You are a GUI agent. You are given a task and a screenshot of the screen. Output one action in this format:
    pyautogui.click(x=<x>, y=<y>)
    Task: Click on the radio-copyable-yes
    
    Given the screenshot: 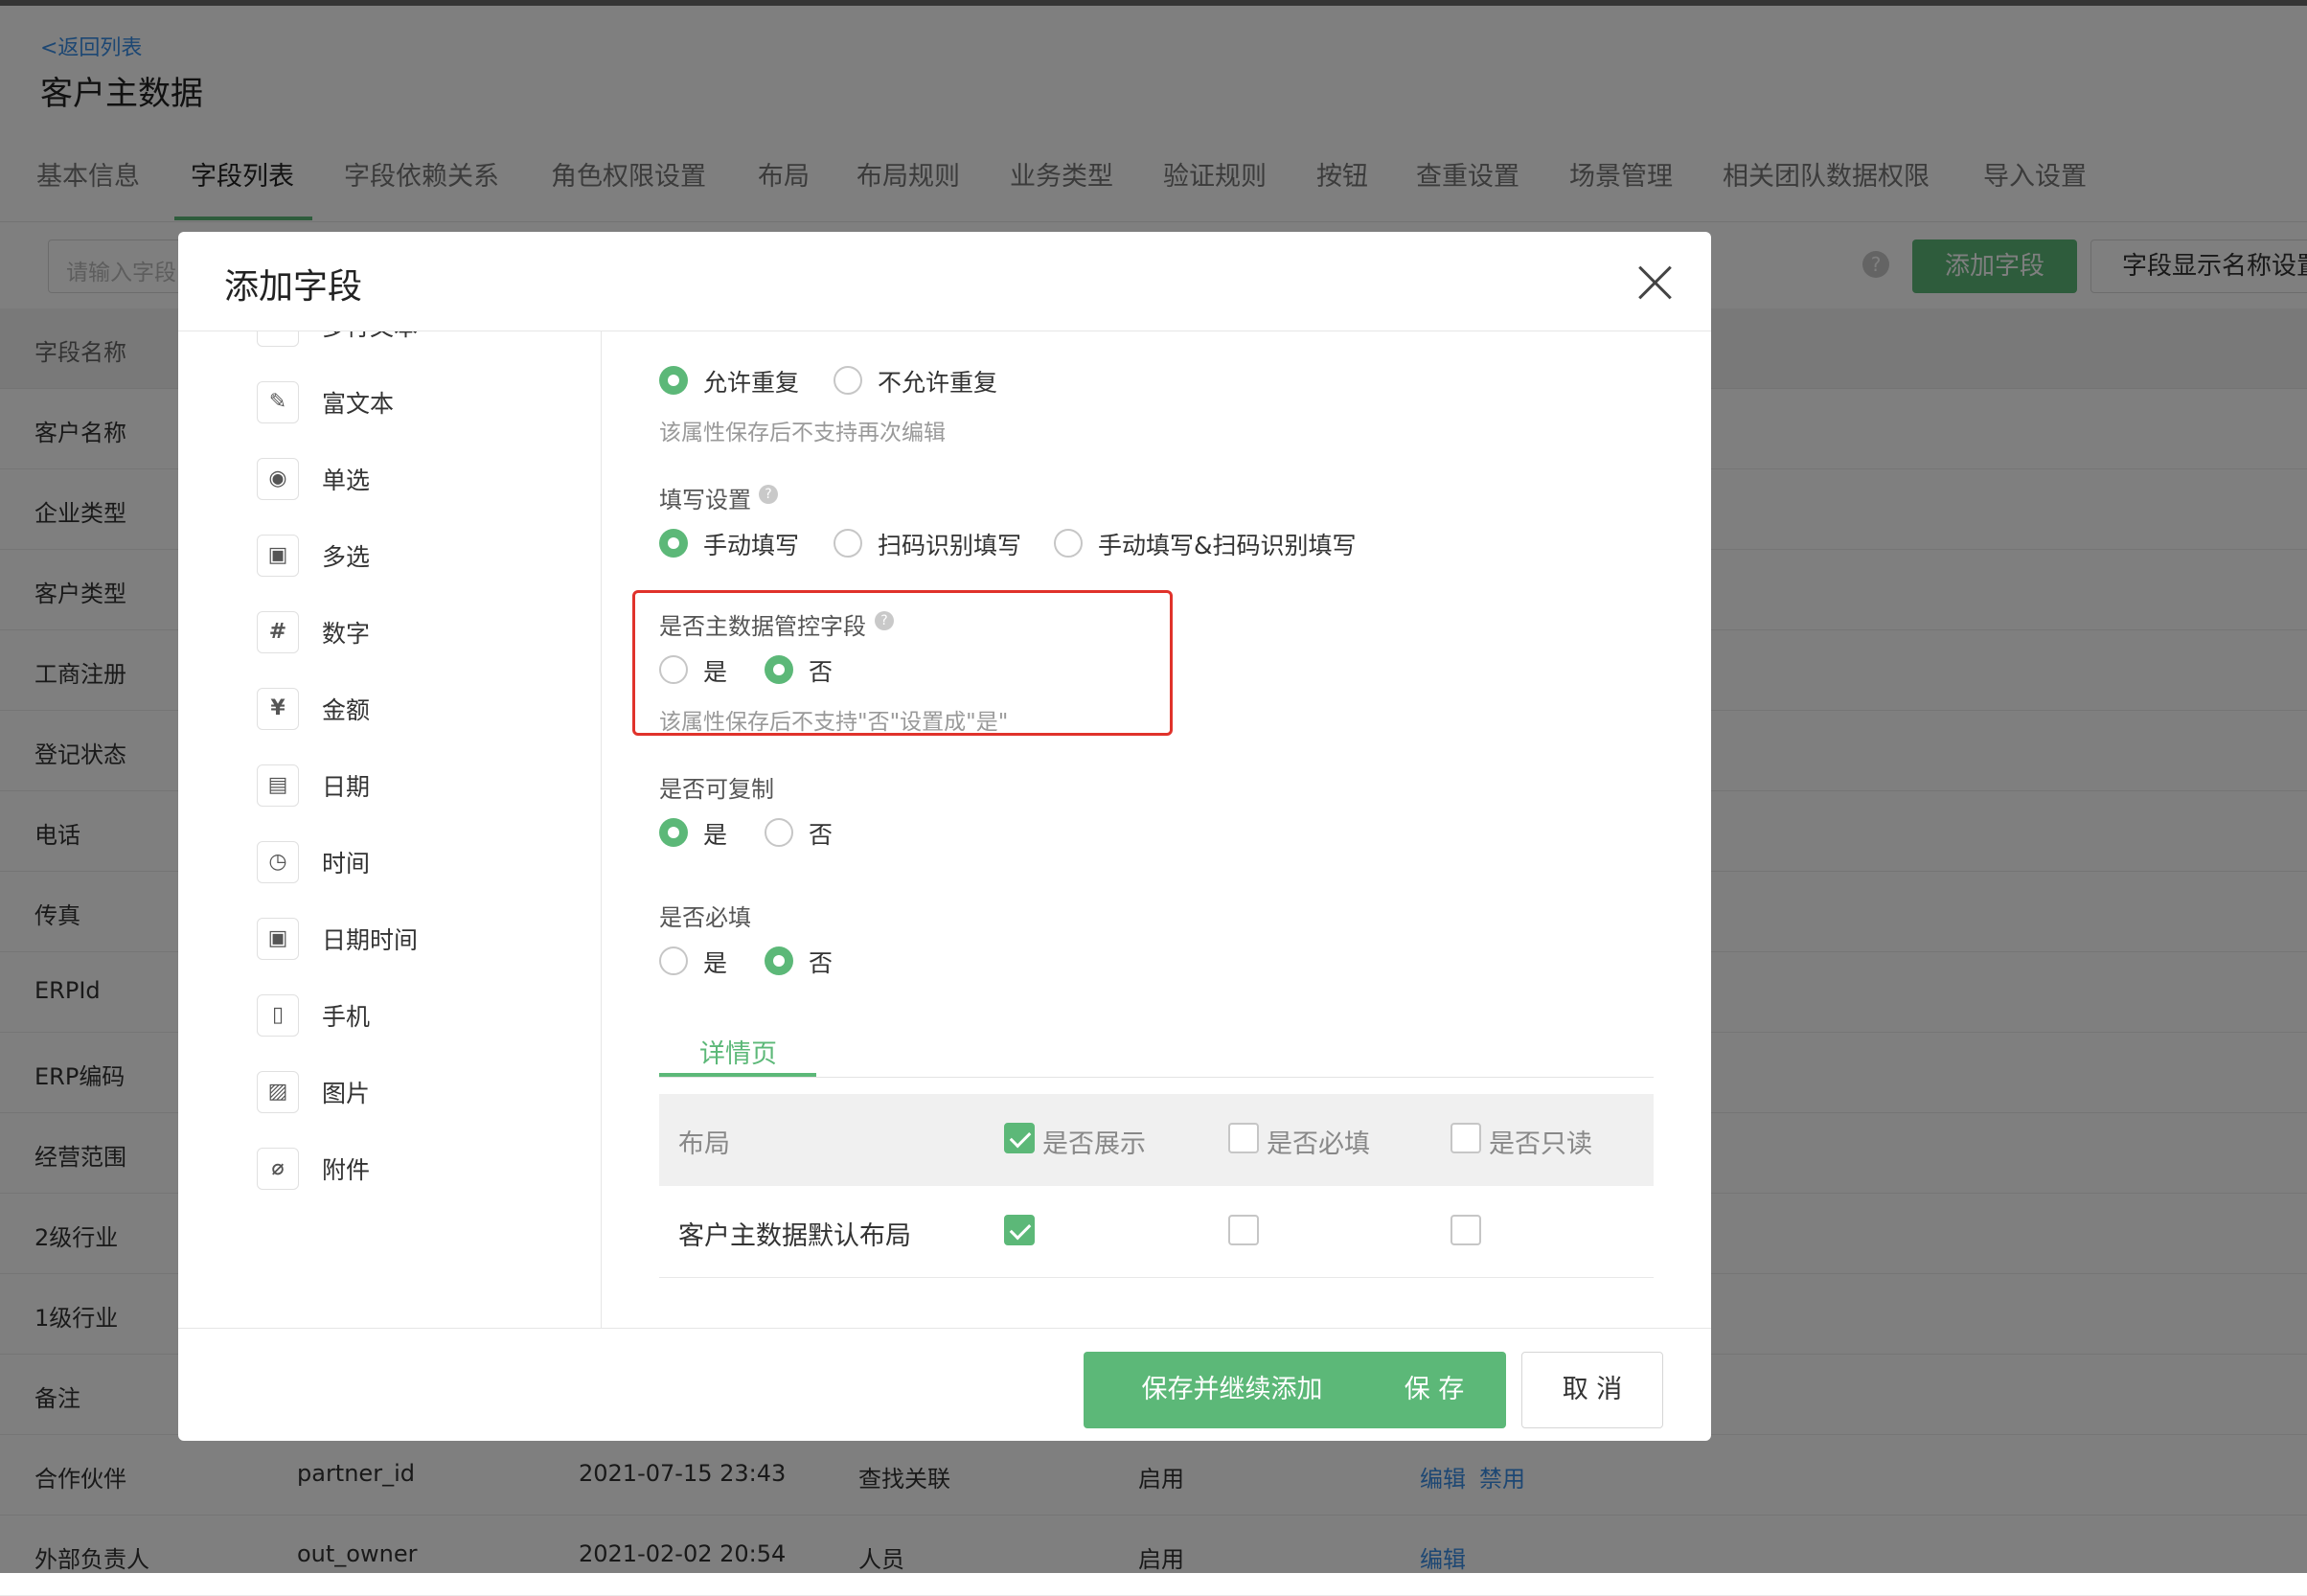 What is the action you would take?
    pyautogui.click(x=674, y=832)
    